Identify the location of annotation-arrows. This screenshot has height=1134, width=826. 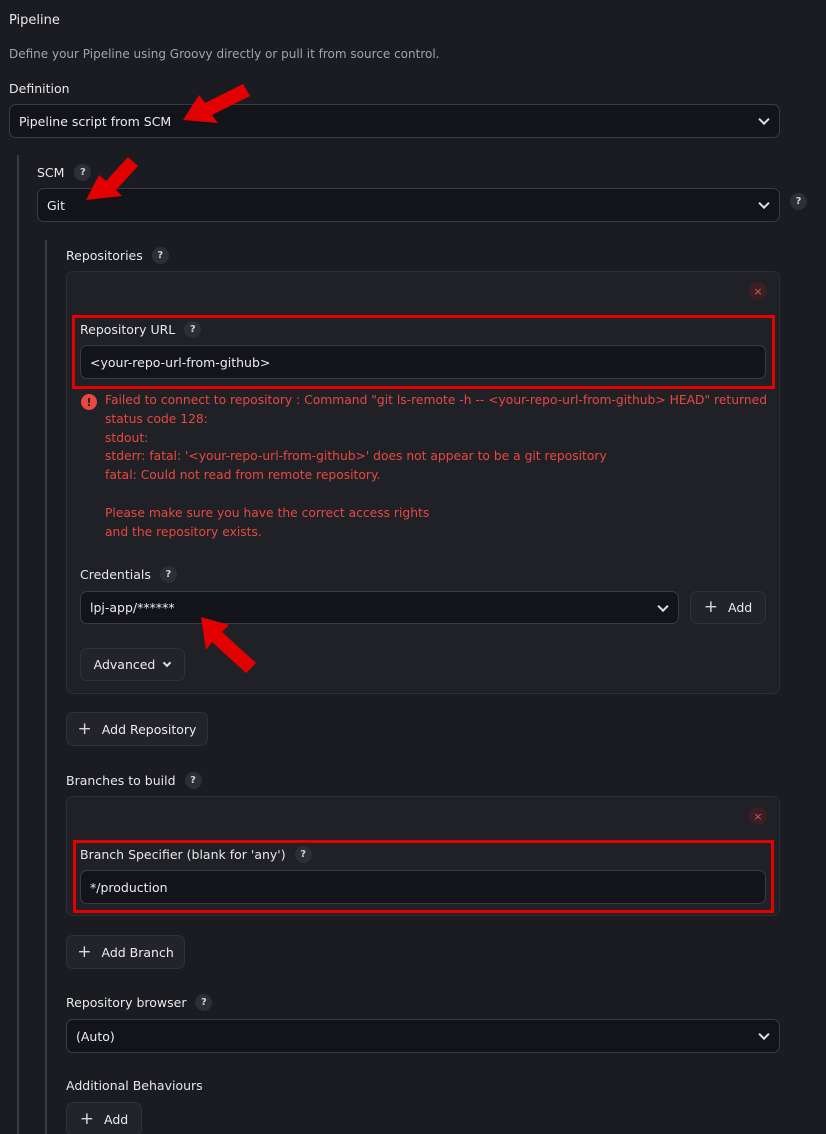
(171, 378).